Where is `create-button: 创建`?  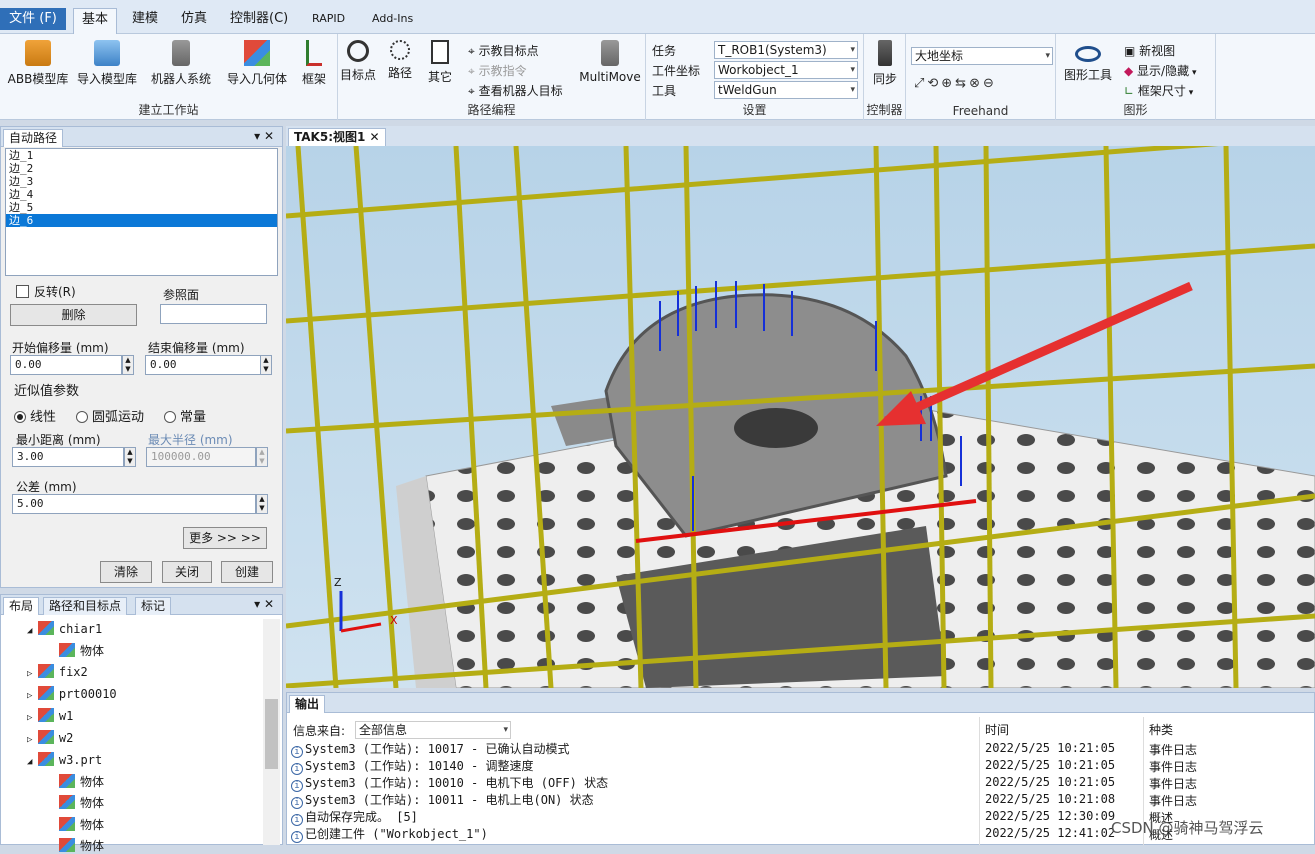 create-button: 创建 is located at coordinates (247, 572).